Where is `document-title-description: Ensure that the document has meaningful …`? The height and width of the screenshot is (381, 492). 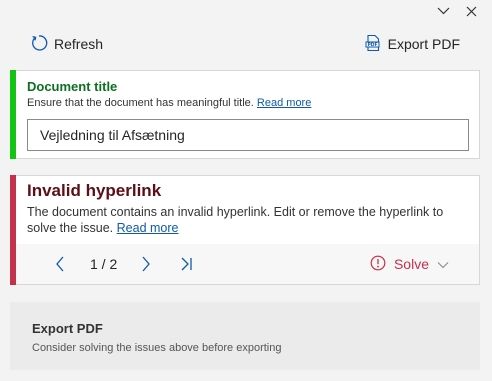 document-title-description: Ensure that the document has meaningful … is located at coordinates (169, 103).